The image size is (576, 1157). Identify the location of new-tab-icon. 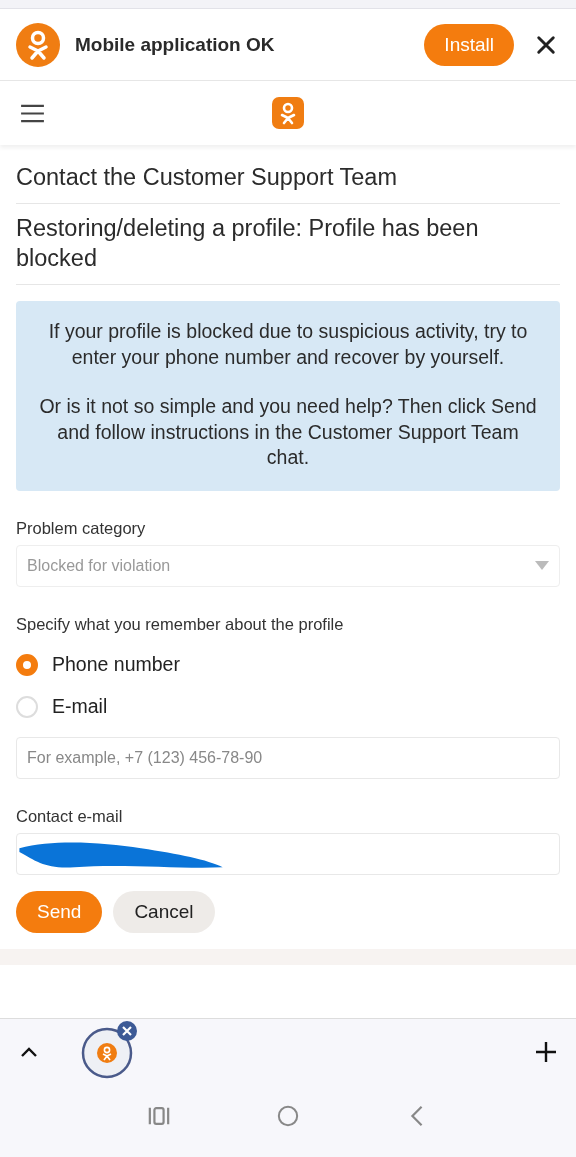
(546, 1052).